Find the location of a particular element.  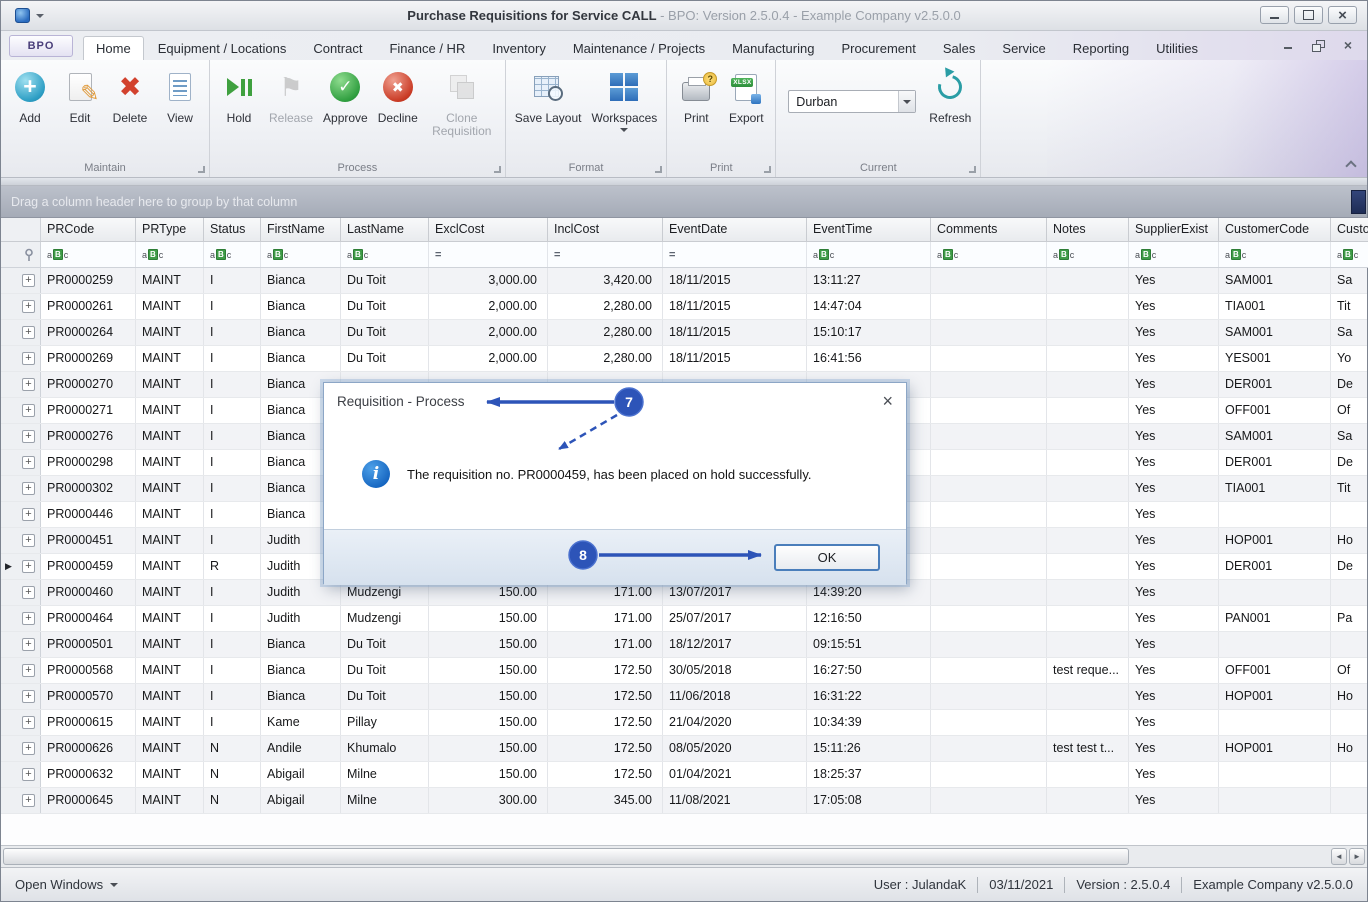

horizontal-scrollbar: ◄ ► is located at coordinates (684, 856).